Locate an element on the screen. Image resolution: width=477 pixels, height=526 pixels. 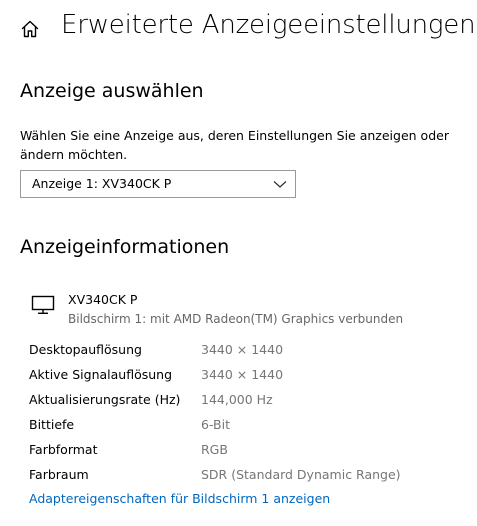
home-button is located at coordinates (30, 29).